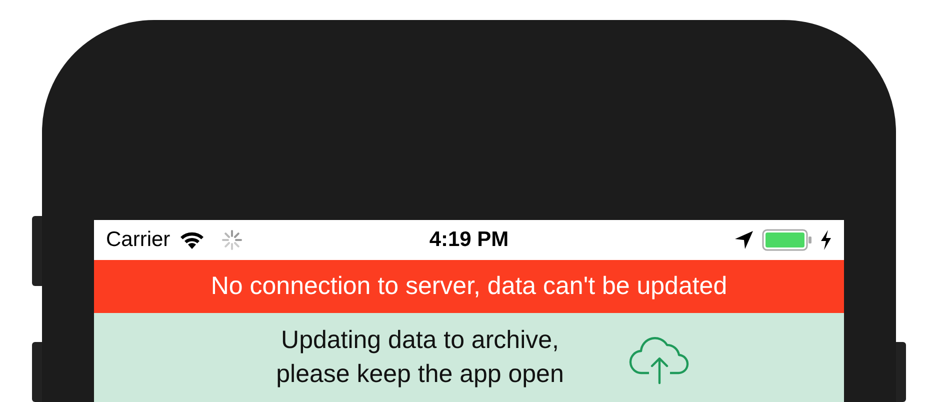  Describe the element at coordinates (232, 240) in the screenshot. I see `loading-spinner-icon` at that location.